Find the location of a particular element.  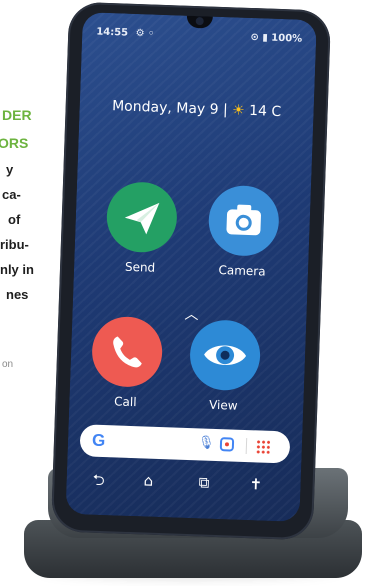

view-app: View is located at coordinates (224, 366).